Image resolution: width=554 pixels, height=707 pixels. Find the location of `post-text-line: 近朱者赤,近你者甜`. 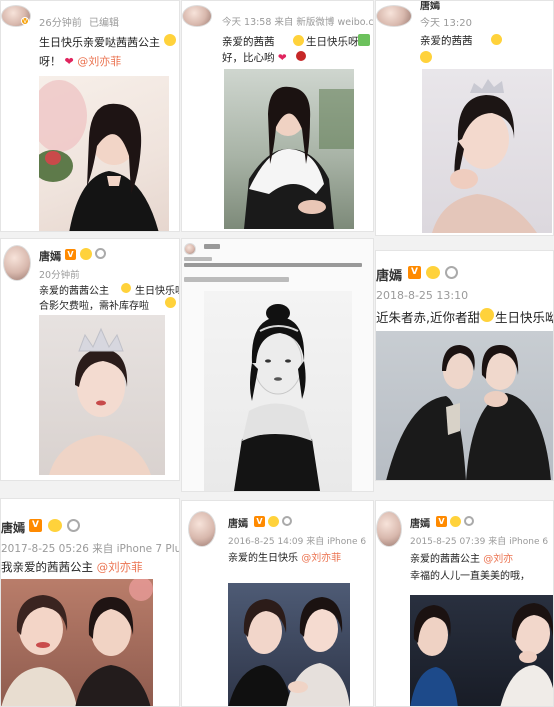

post-text-line: 近朱者赤,近你者甜 is located at coordinates (428, 317).